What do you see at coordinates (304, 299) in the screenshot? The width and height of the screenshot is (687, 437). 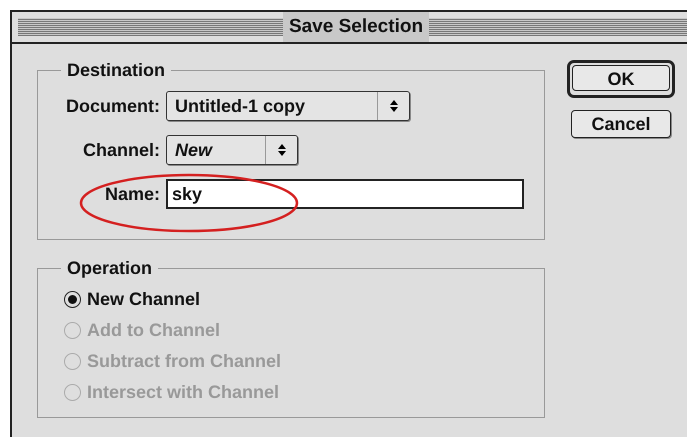 I see `radio-option: New Channel` at bounding box center [304, 299].